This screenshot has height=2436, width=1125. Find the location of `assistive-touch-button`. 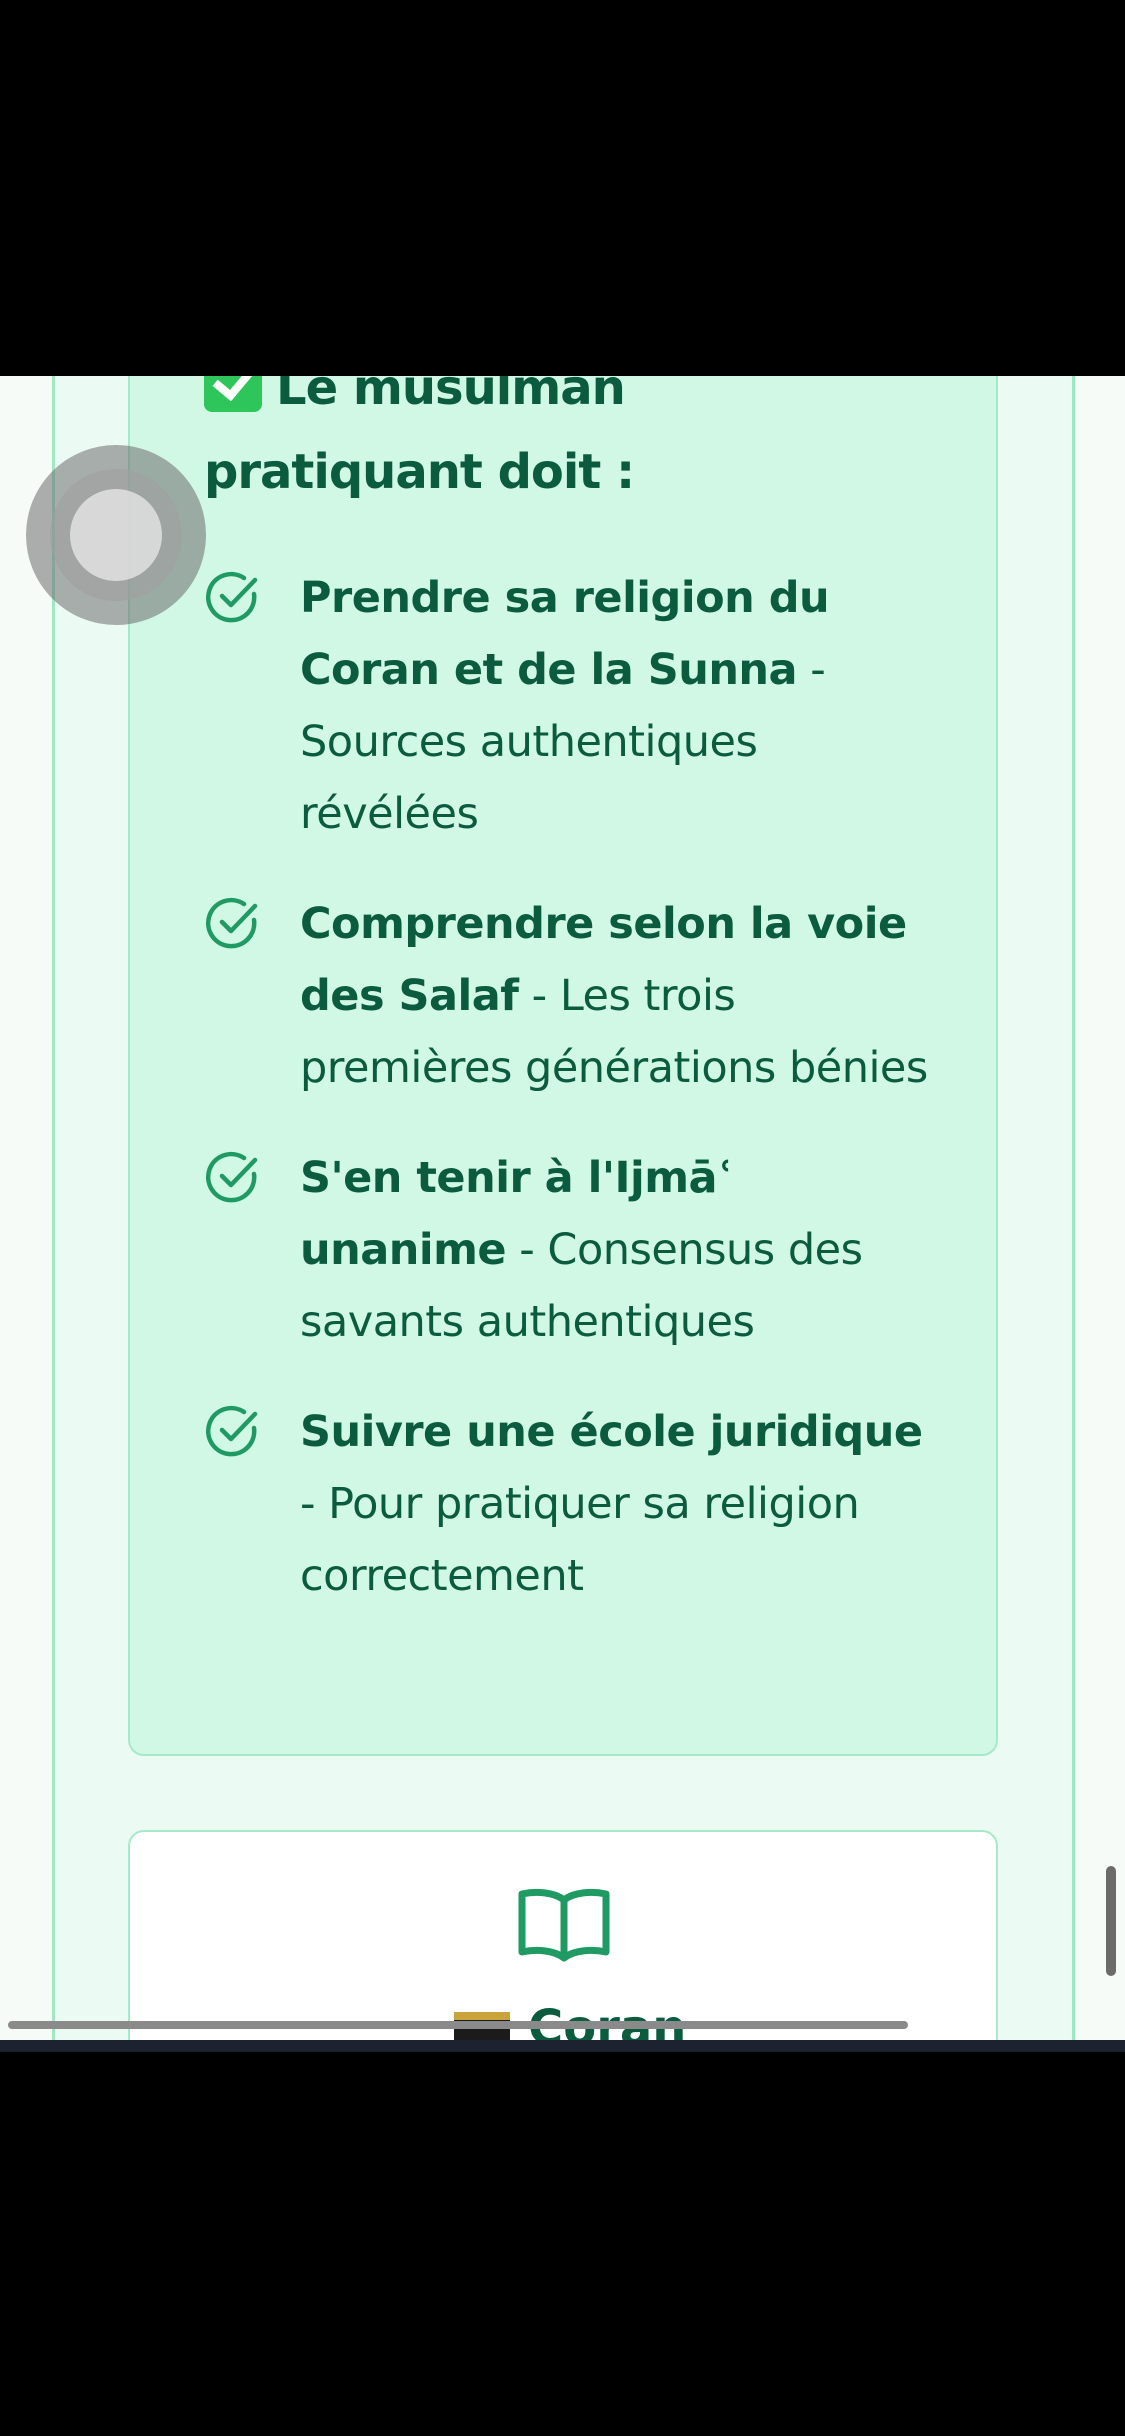

assistive-touch-button is located at coordinates (116, 535).